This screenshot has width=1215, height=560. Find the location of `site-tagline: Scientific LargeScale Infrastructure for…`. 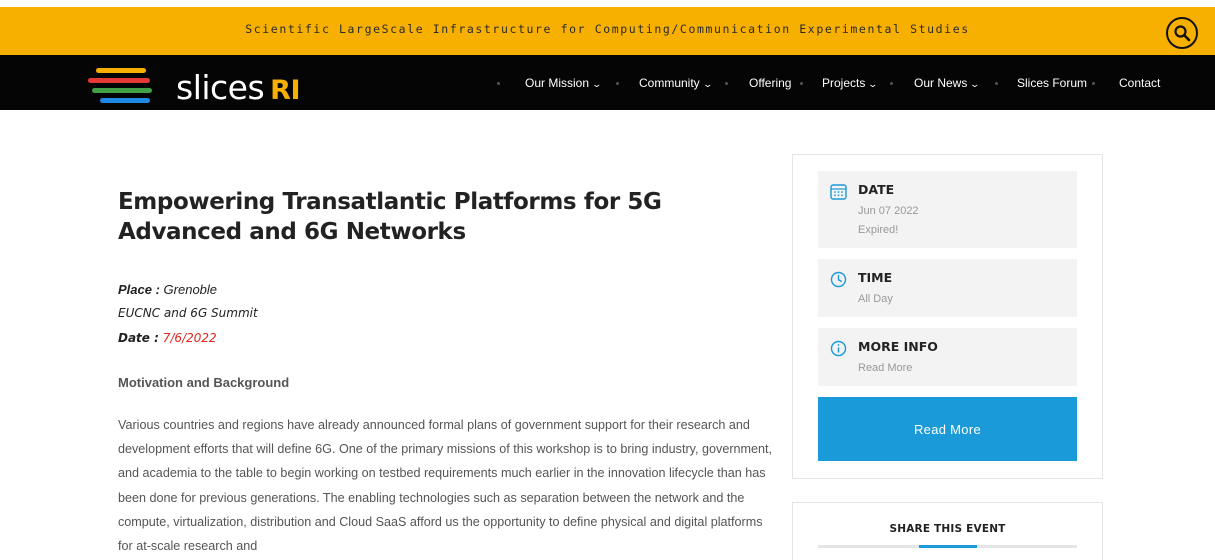

site-tagline: Scientific LargeScale Infrastructure for… is located at coordinates (607, 29).